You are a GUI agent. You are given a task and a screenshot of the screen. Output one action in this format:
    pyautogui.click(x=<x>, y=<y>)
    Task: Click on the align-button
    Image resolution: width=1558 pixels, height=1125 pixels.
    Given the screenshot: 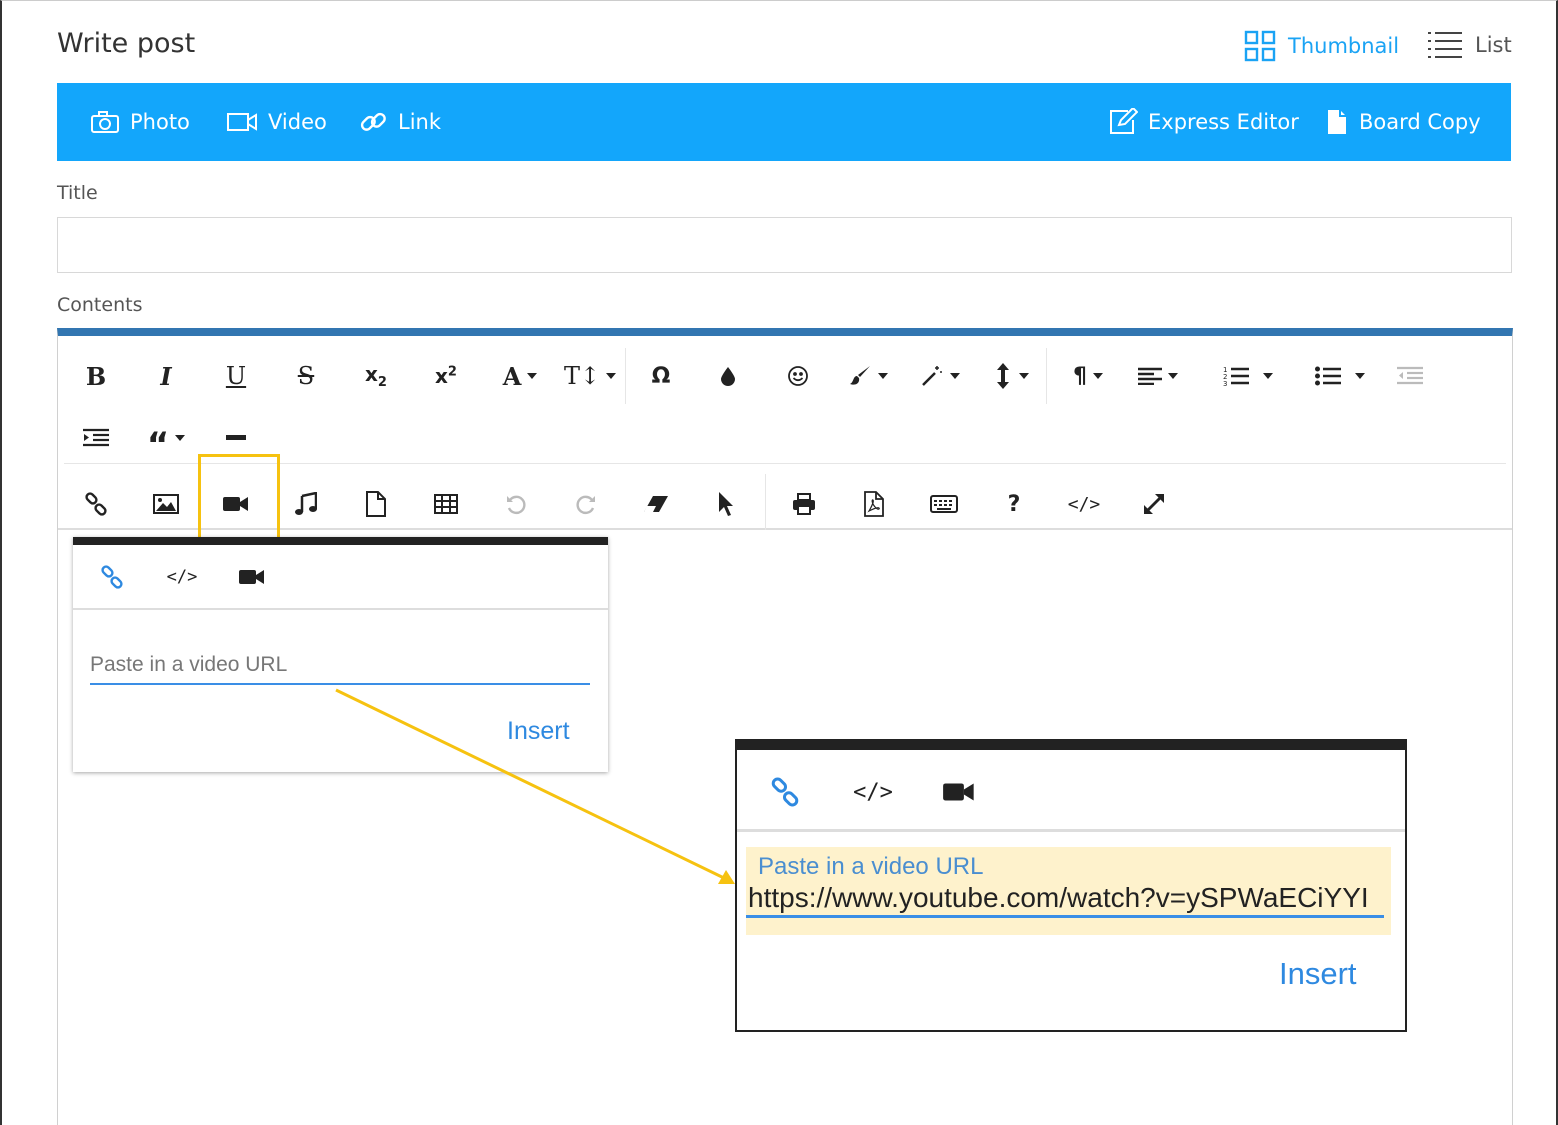 What is the action you would take?
    pyautogui.click(x=1158, y=376)
    